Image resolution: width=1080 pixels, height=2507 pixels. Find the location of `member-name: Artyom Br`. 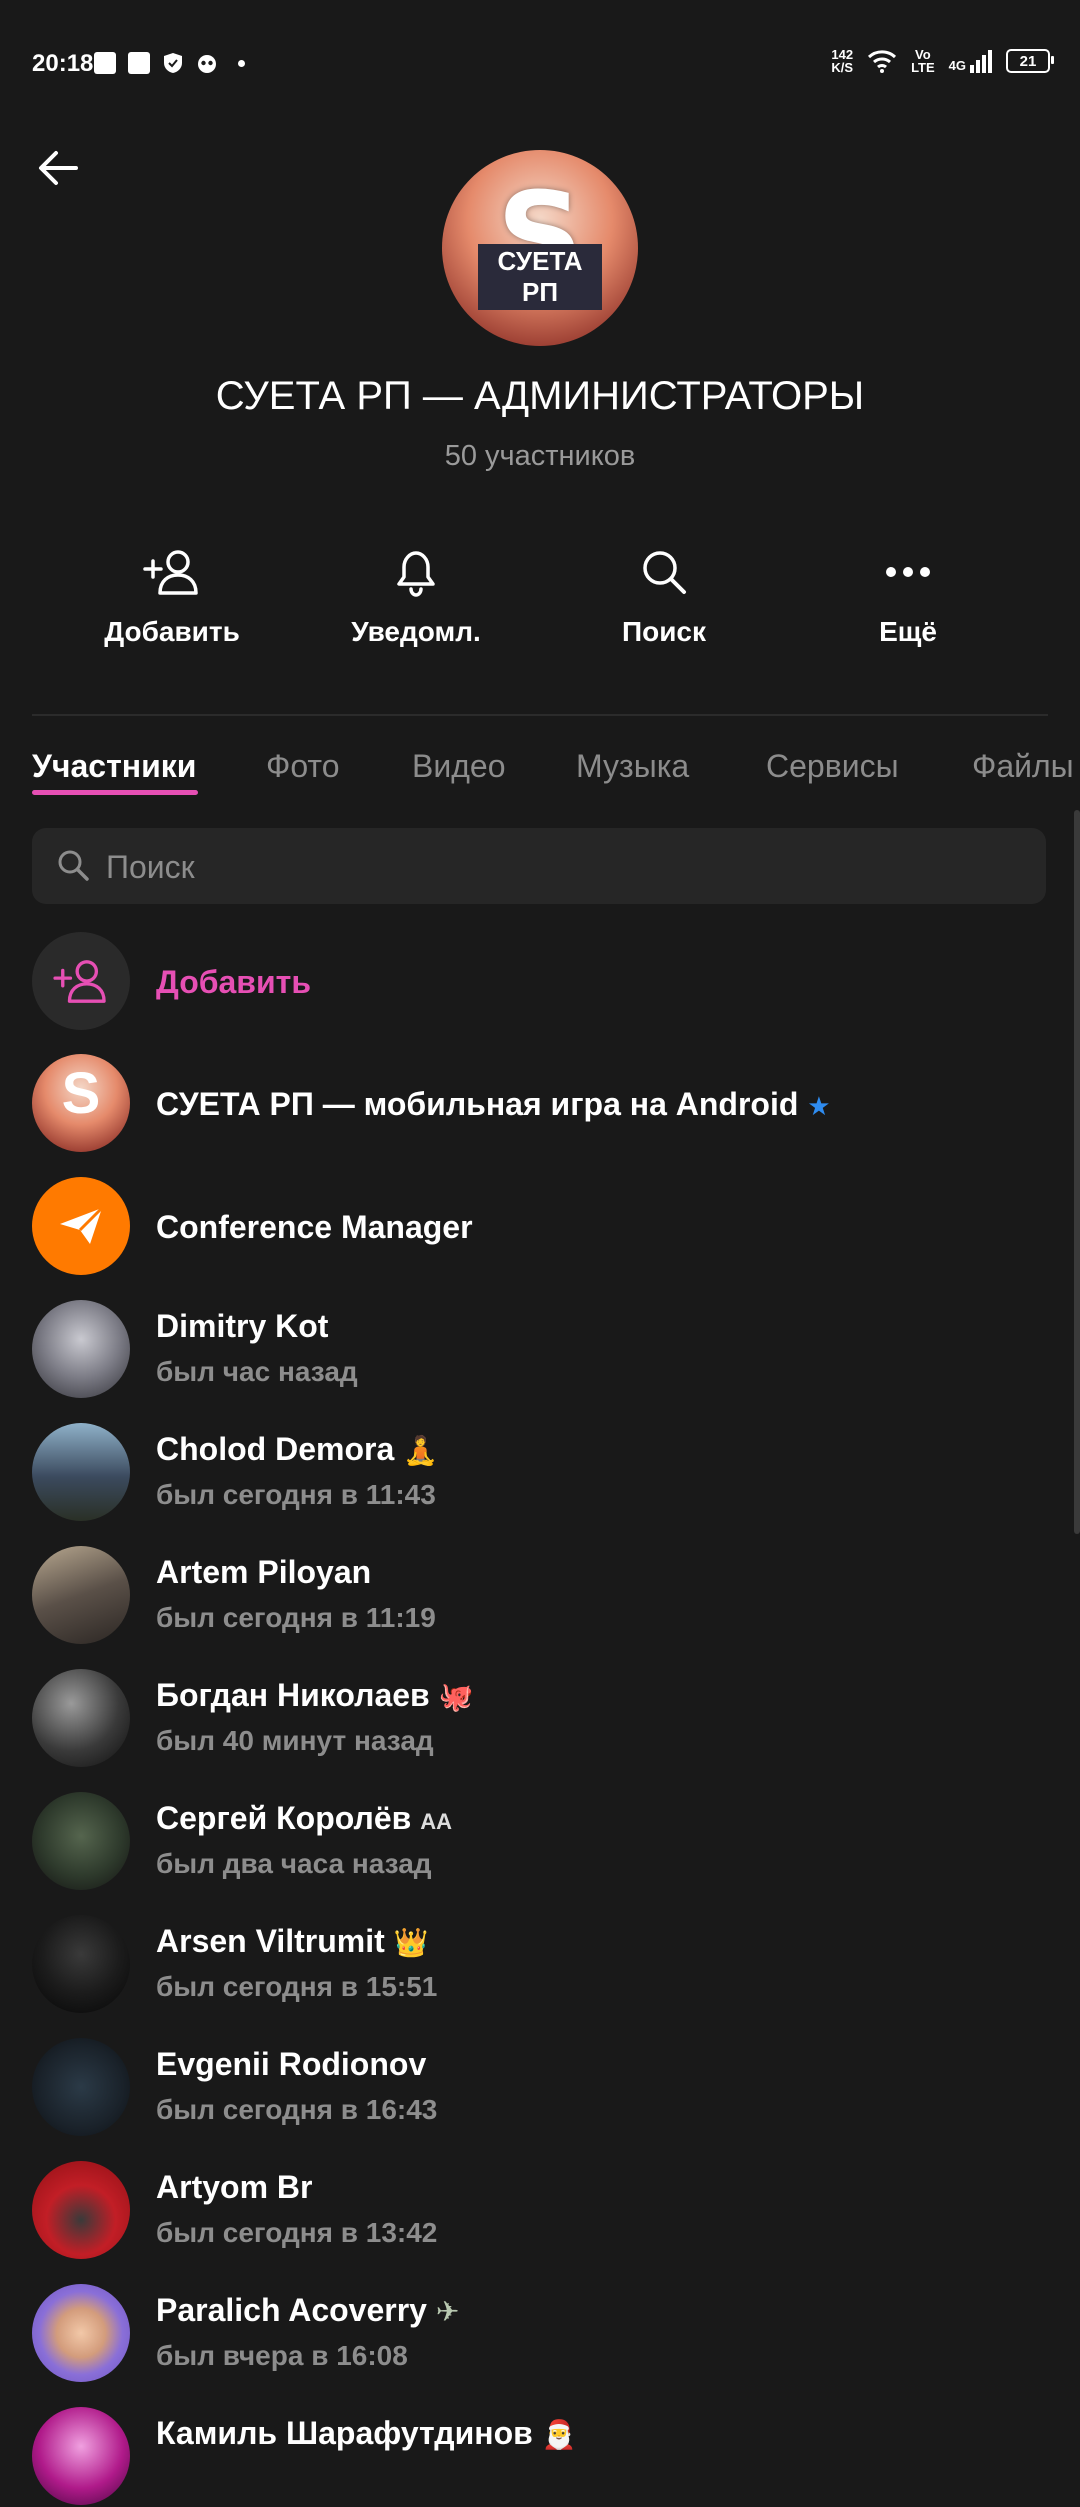

member-name: Artyom Br is located at coordinates (234, 2187).